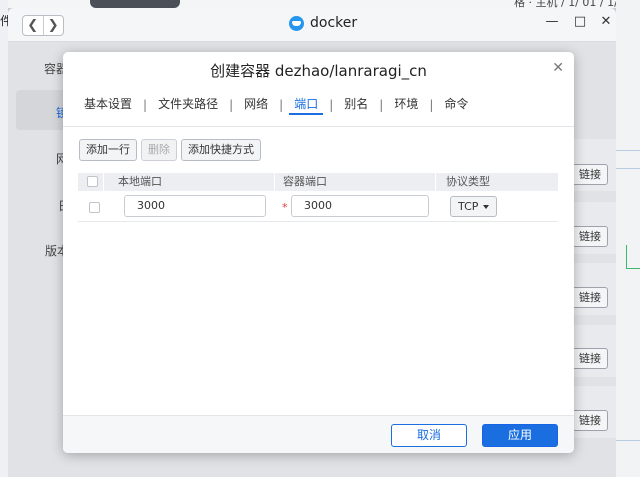 This screenshot has width=640, height=477. What do you see at coordinates (520, 435) in the screenshot?
I see `apply-button: 应用` at bounding box center [520, 435].